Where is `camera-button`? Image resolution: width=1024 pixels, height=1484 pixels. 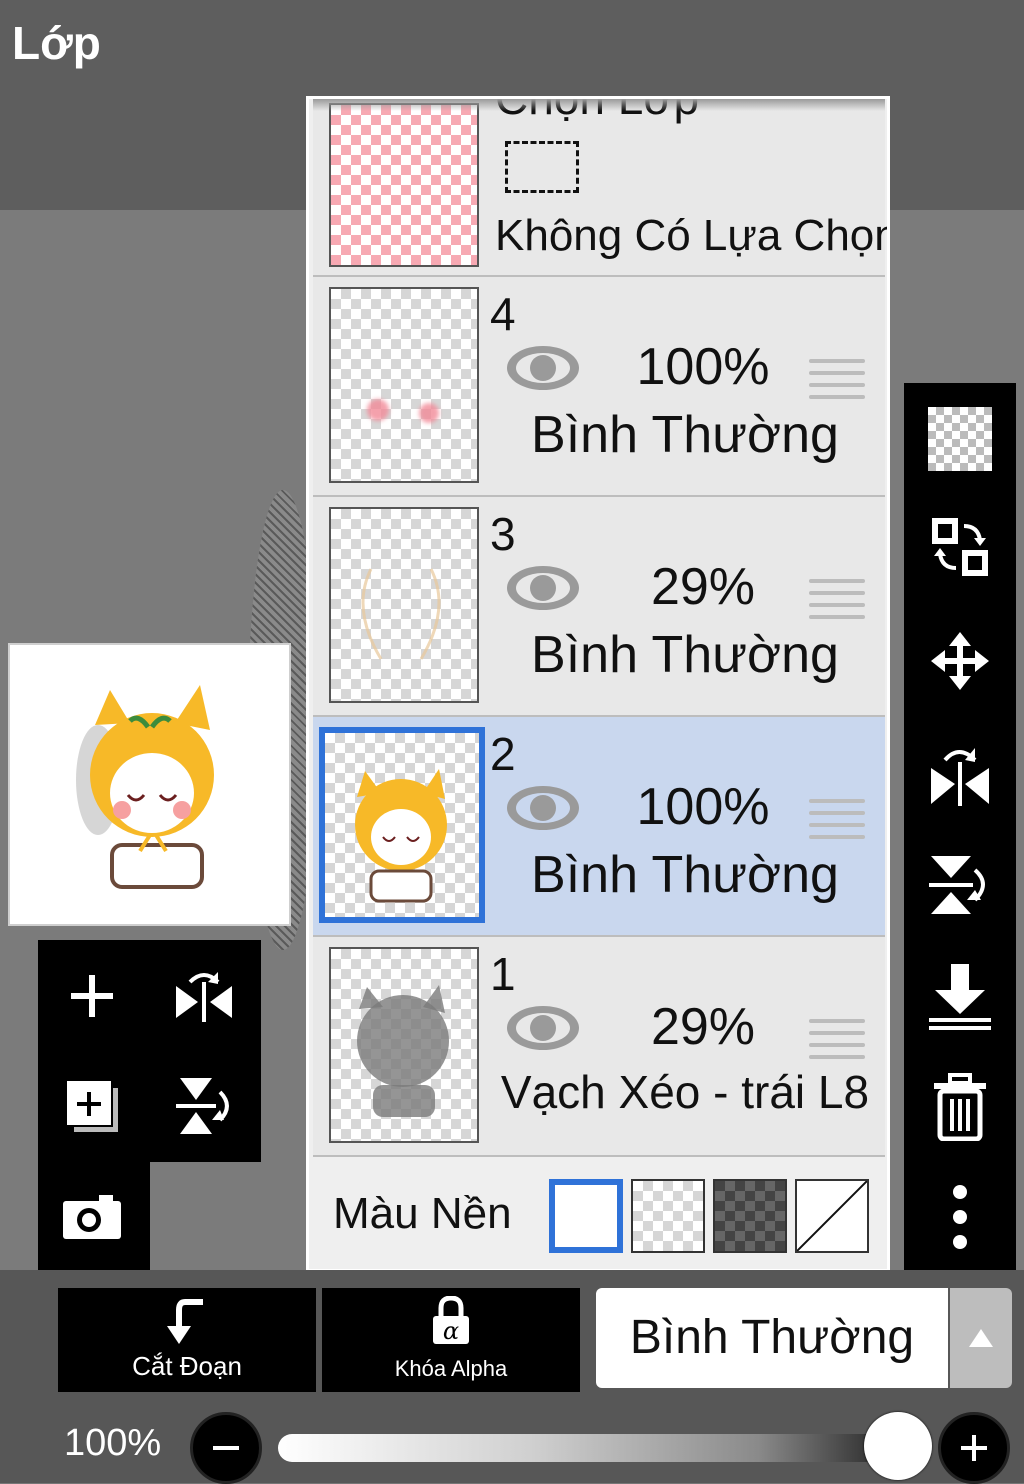 camera-button is located at coordinates (92, 1216).